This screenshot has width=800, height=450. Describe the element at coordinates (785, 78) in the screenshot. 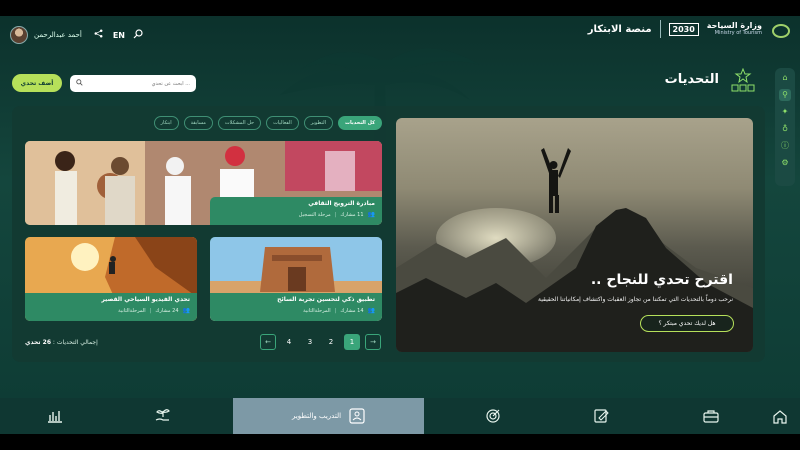

I see `home-icon: ⌂` at that location.